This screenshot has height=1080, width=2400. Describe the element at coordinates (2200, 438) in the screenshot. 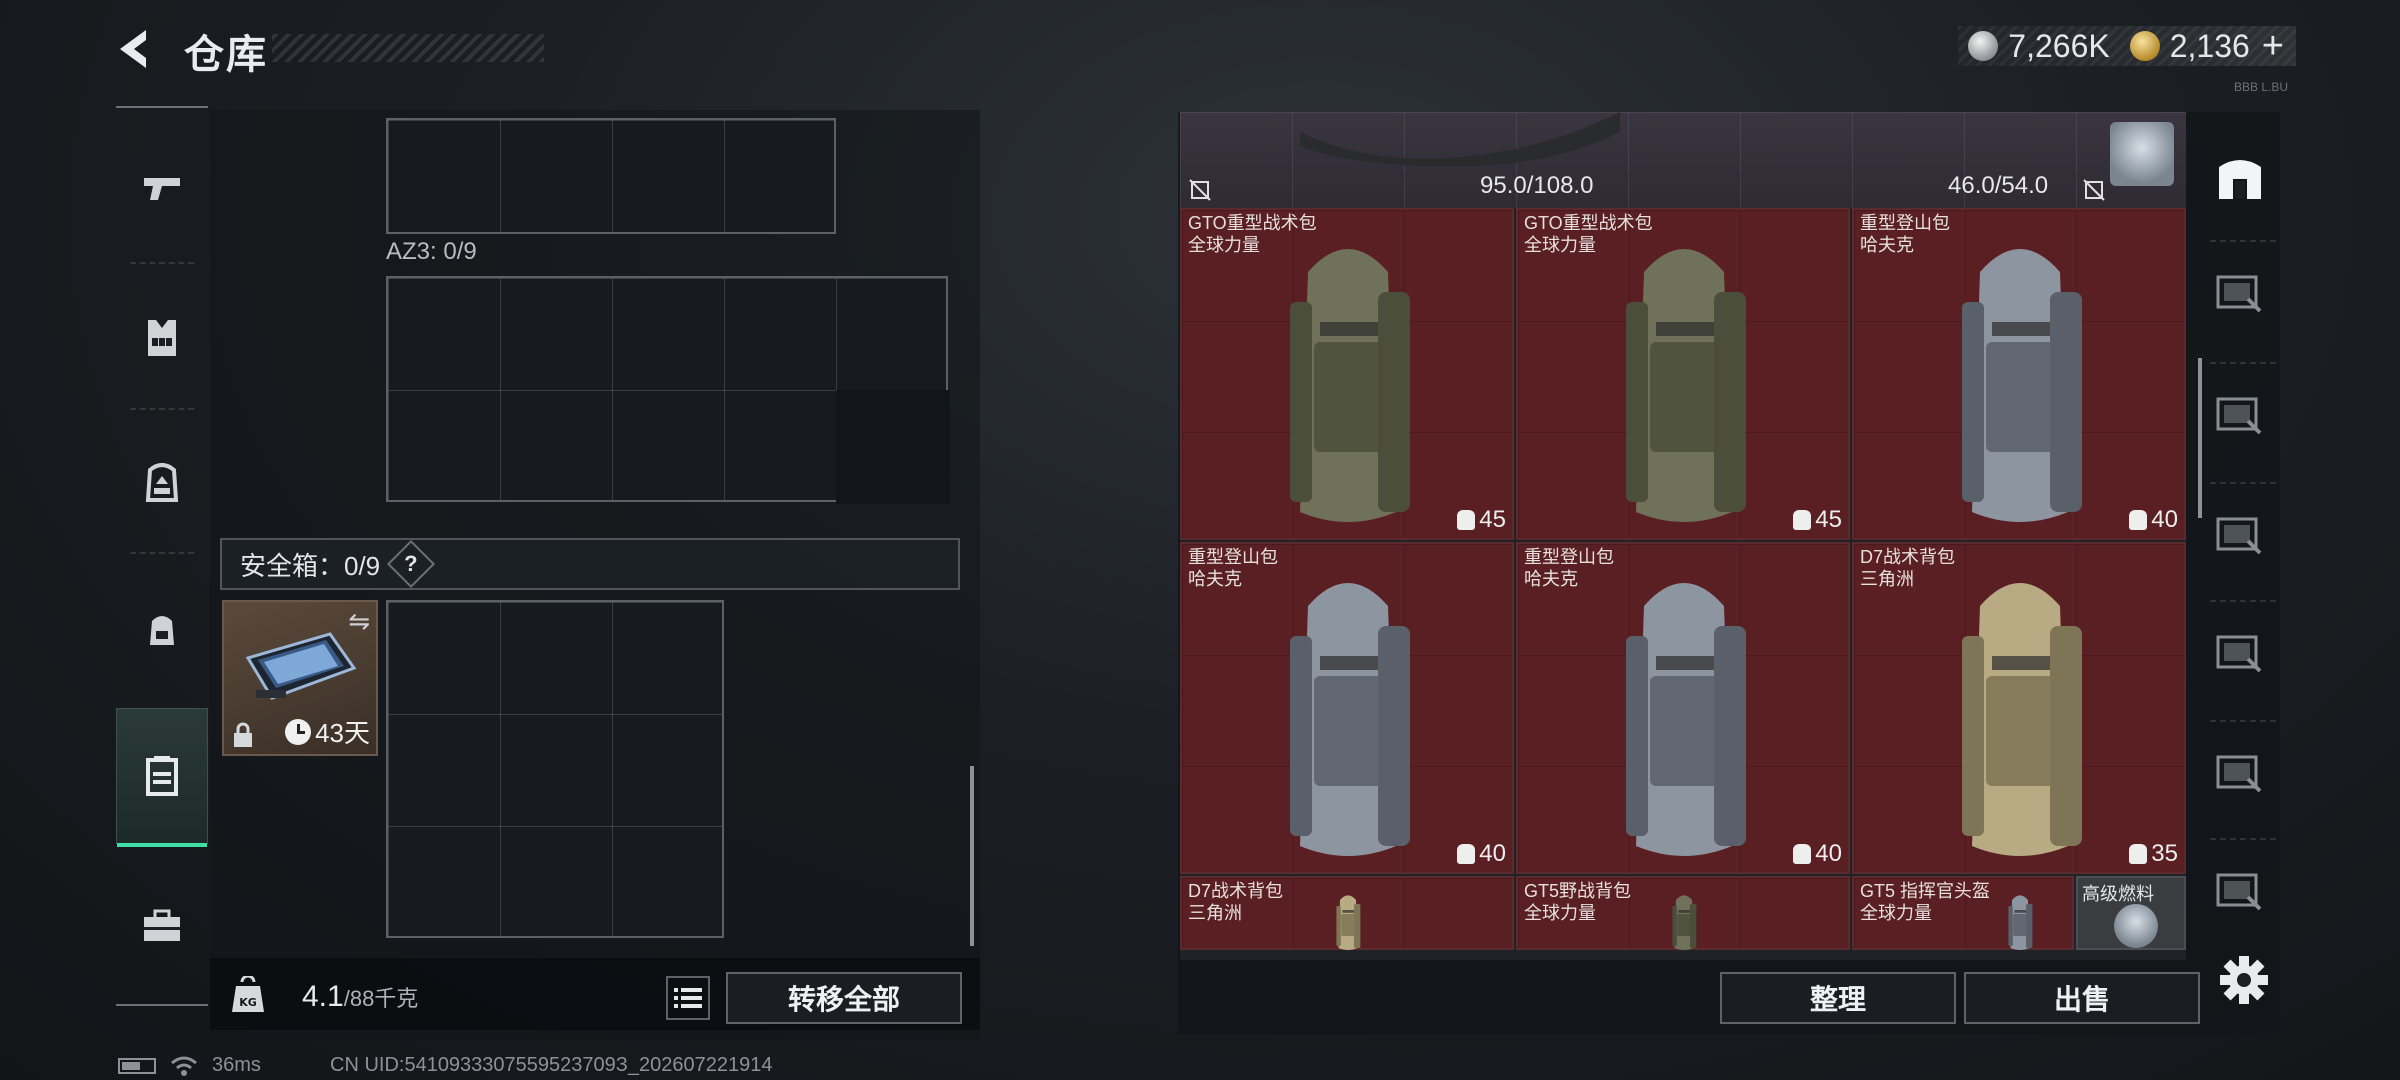

I see `stash-scrollbar` at that location.